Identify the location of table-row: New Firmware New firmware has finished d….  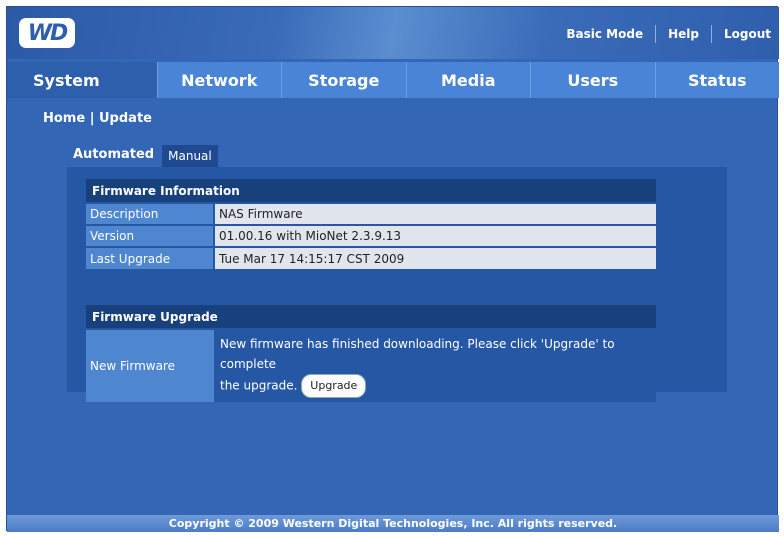
(371, 365).